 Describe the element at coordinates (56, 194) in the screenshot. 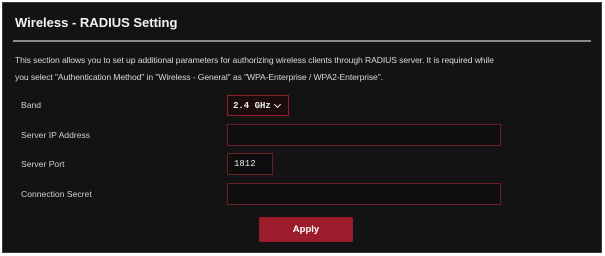

I see `connection-secret-label: Connection Secret` at that location.